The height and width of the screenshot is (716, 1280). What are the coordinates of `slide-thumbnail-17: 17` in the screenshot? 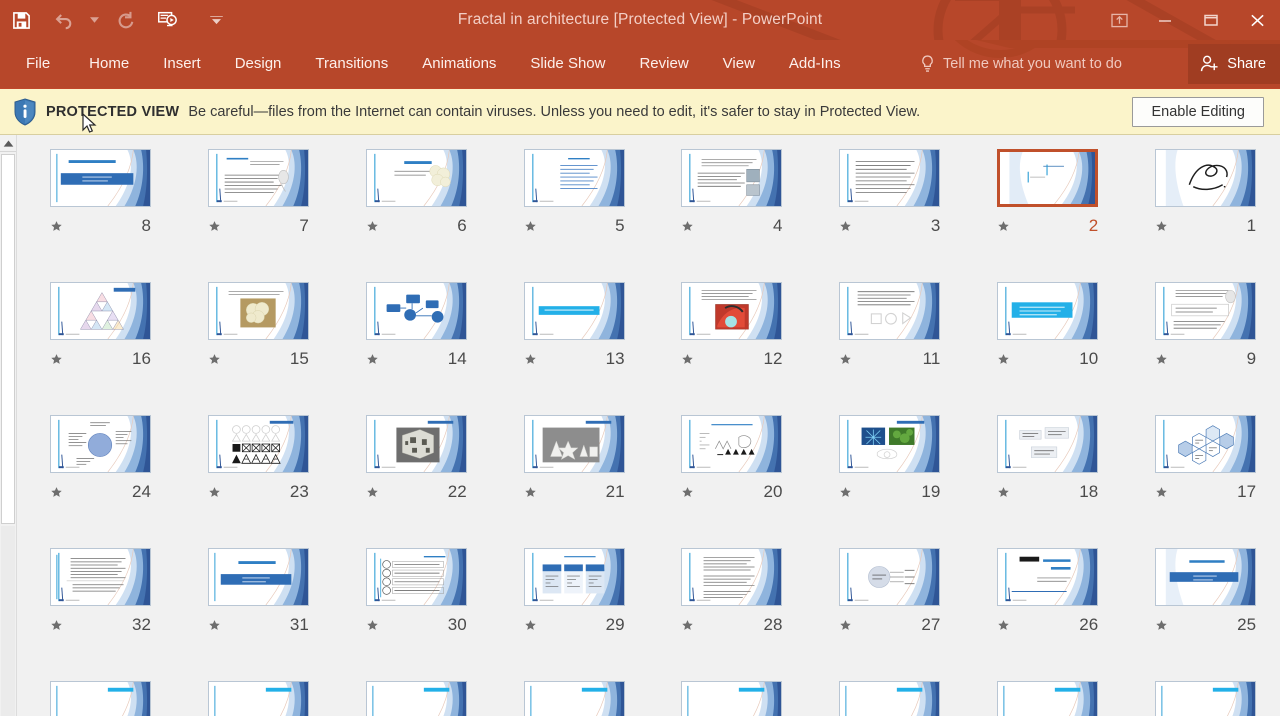 It's located at (1205, 481).